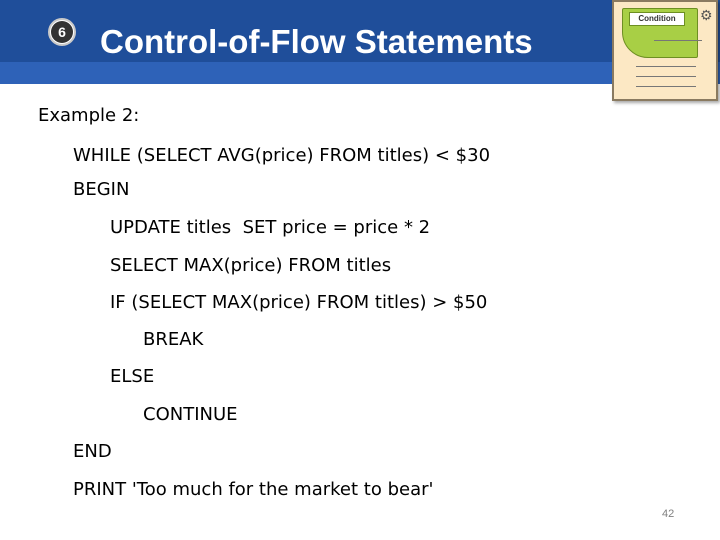  What do you see at coordinates (270, 227) in the screenshot?
I see `code-line-update: UPDATE titles SET price = price * 2` at bounding box center [270, 227].